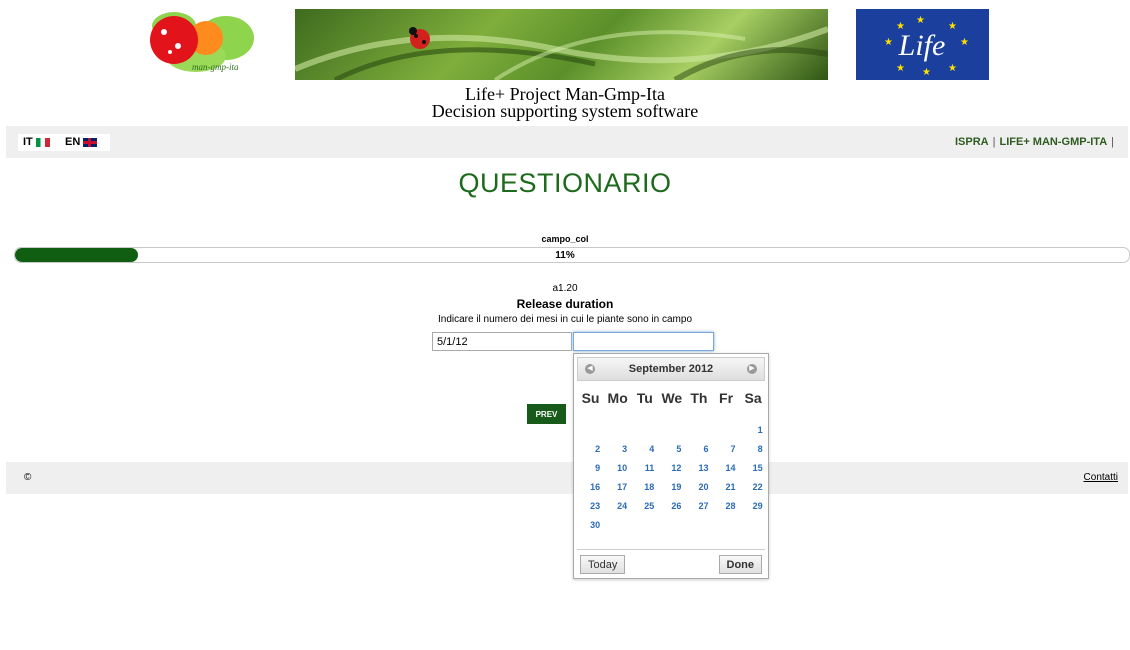 This screenshot has height=650, width=1130. Describe the element at coordinates (698, 506) in the screenshot. I see `calendar-day: 27` at that location.